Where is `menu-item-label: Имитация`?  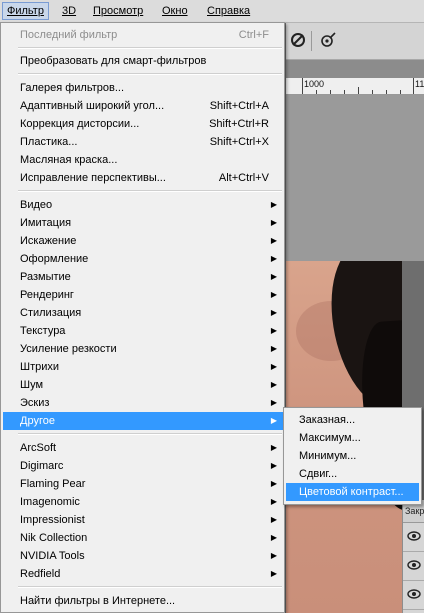 menu-item-label: Имитация is located at coordinates (46, 223).